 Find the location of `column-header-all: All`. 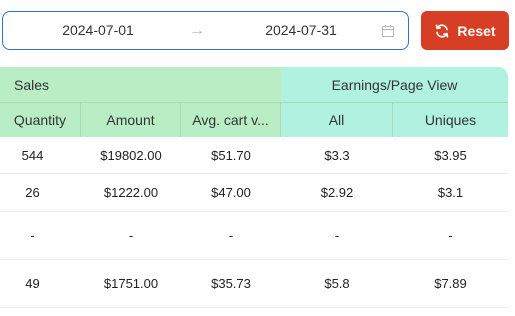

column-header-all: All is located at coordinates (337, 120).